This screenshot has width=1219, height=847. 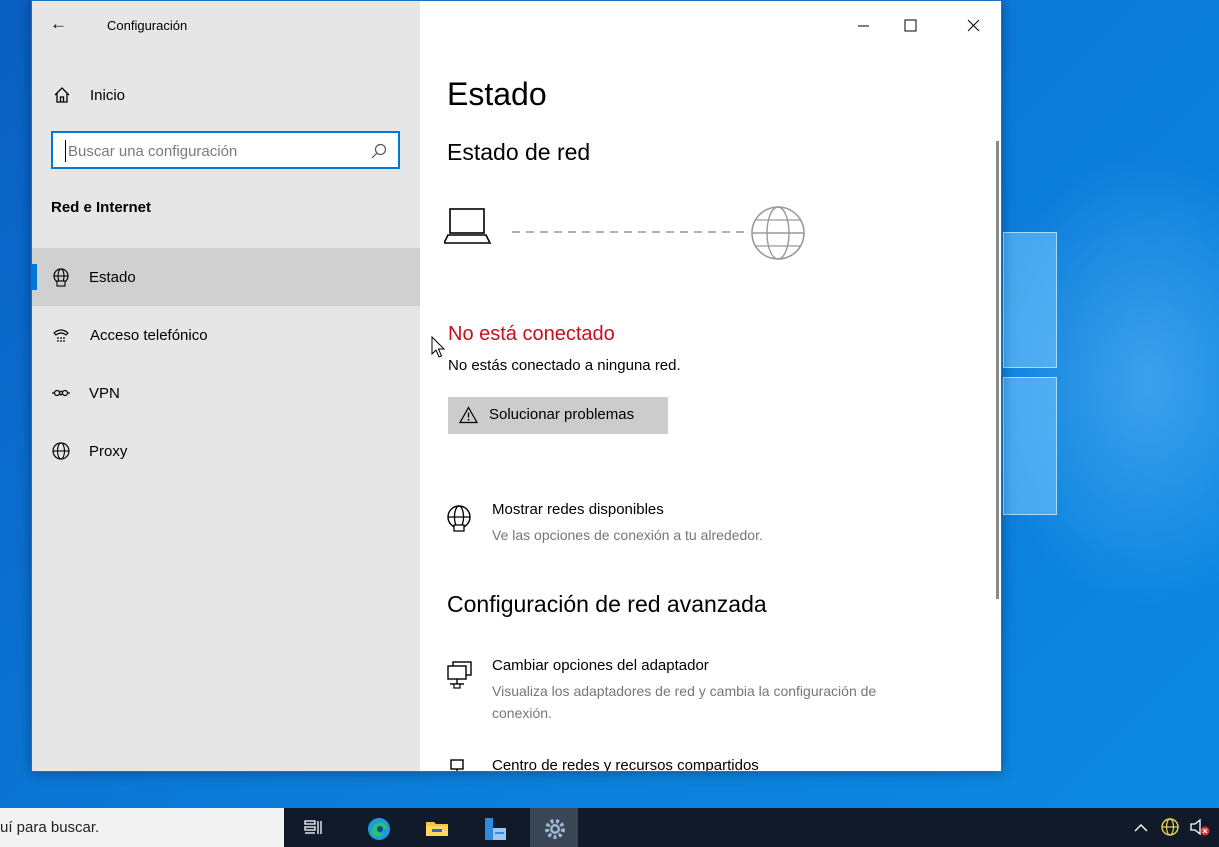 What do you see at coordinates (562, 414) in the screenshot?
I see `troubleshoot-label: Solucionar problemas` at bounding box center [562, 414].